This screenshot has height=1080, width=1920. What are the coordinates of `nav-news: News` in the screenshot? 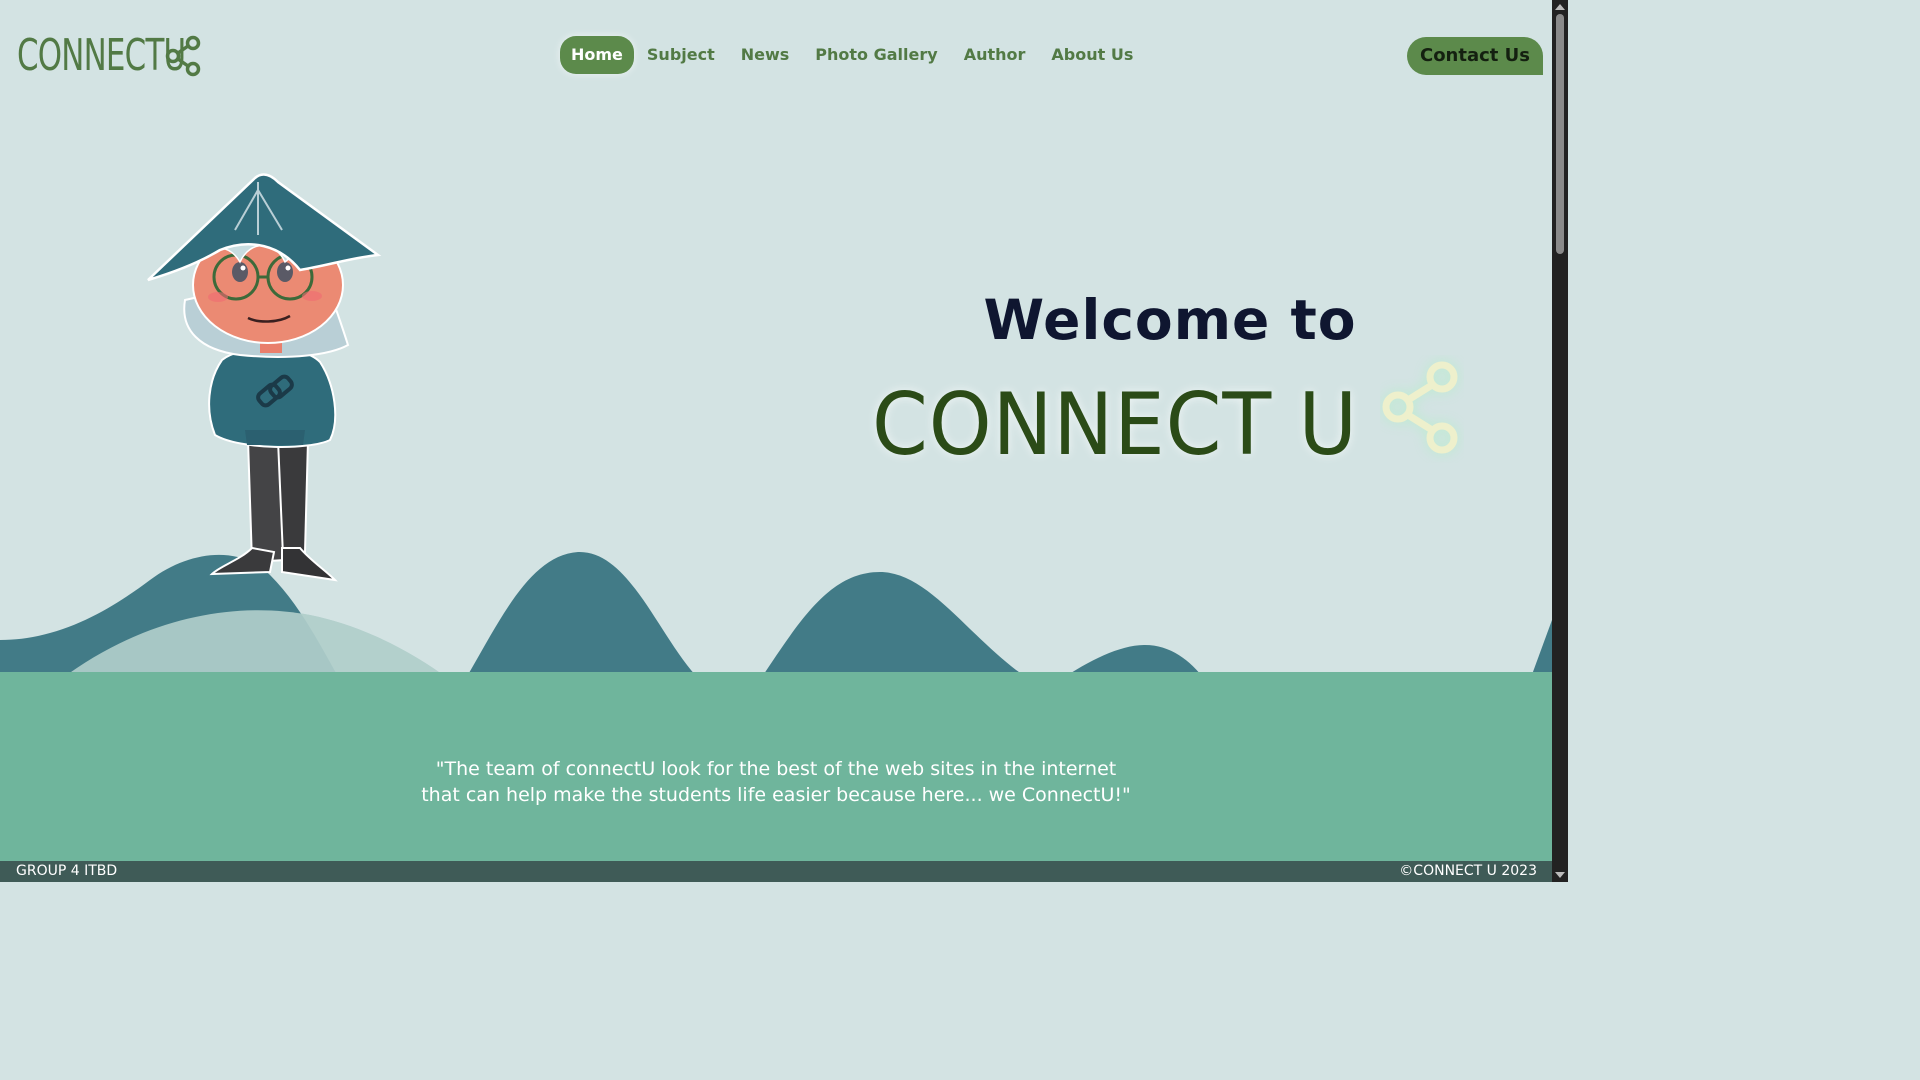 It's located at (765, 55).